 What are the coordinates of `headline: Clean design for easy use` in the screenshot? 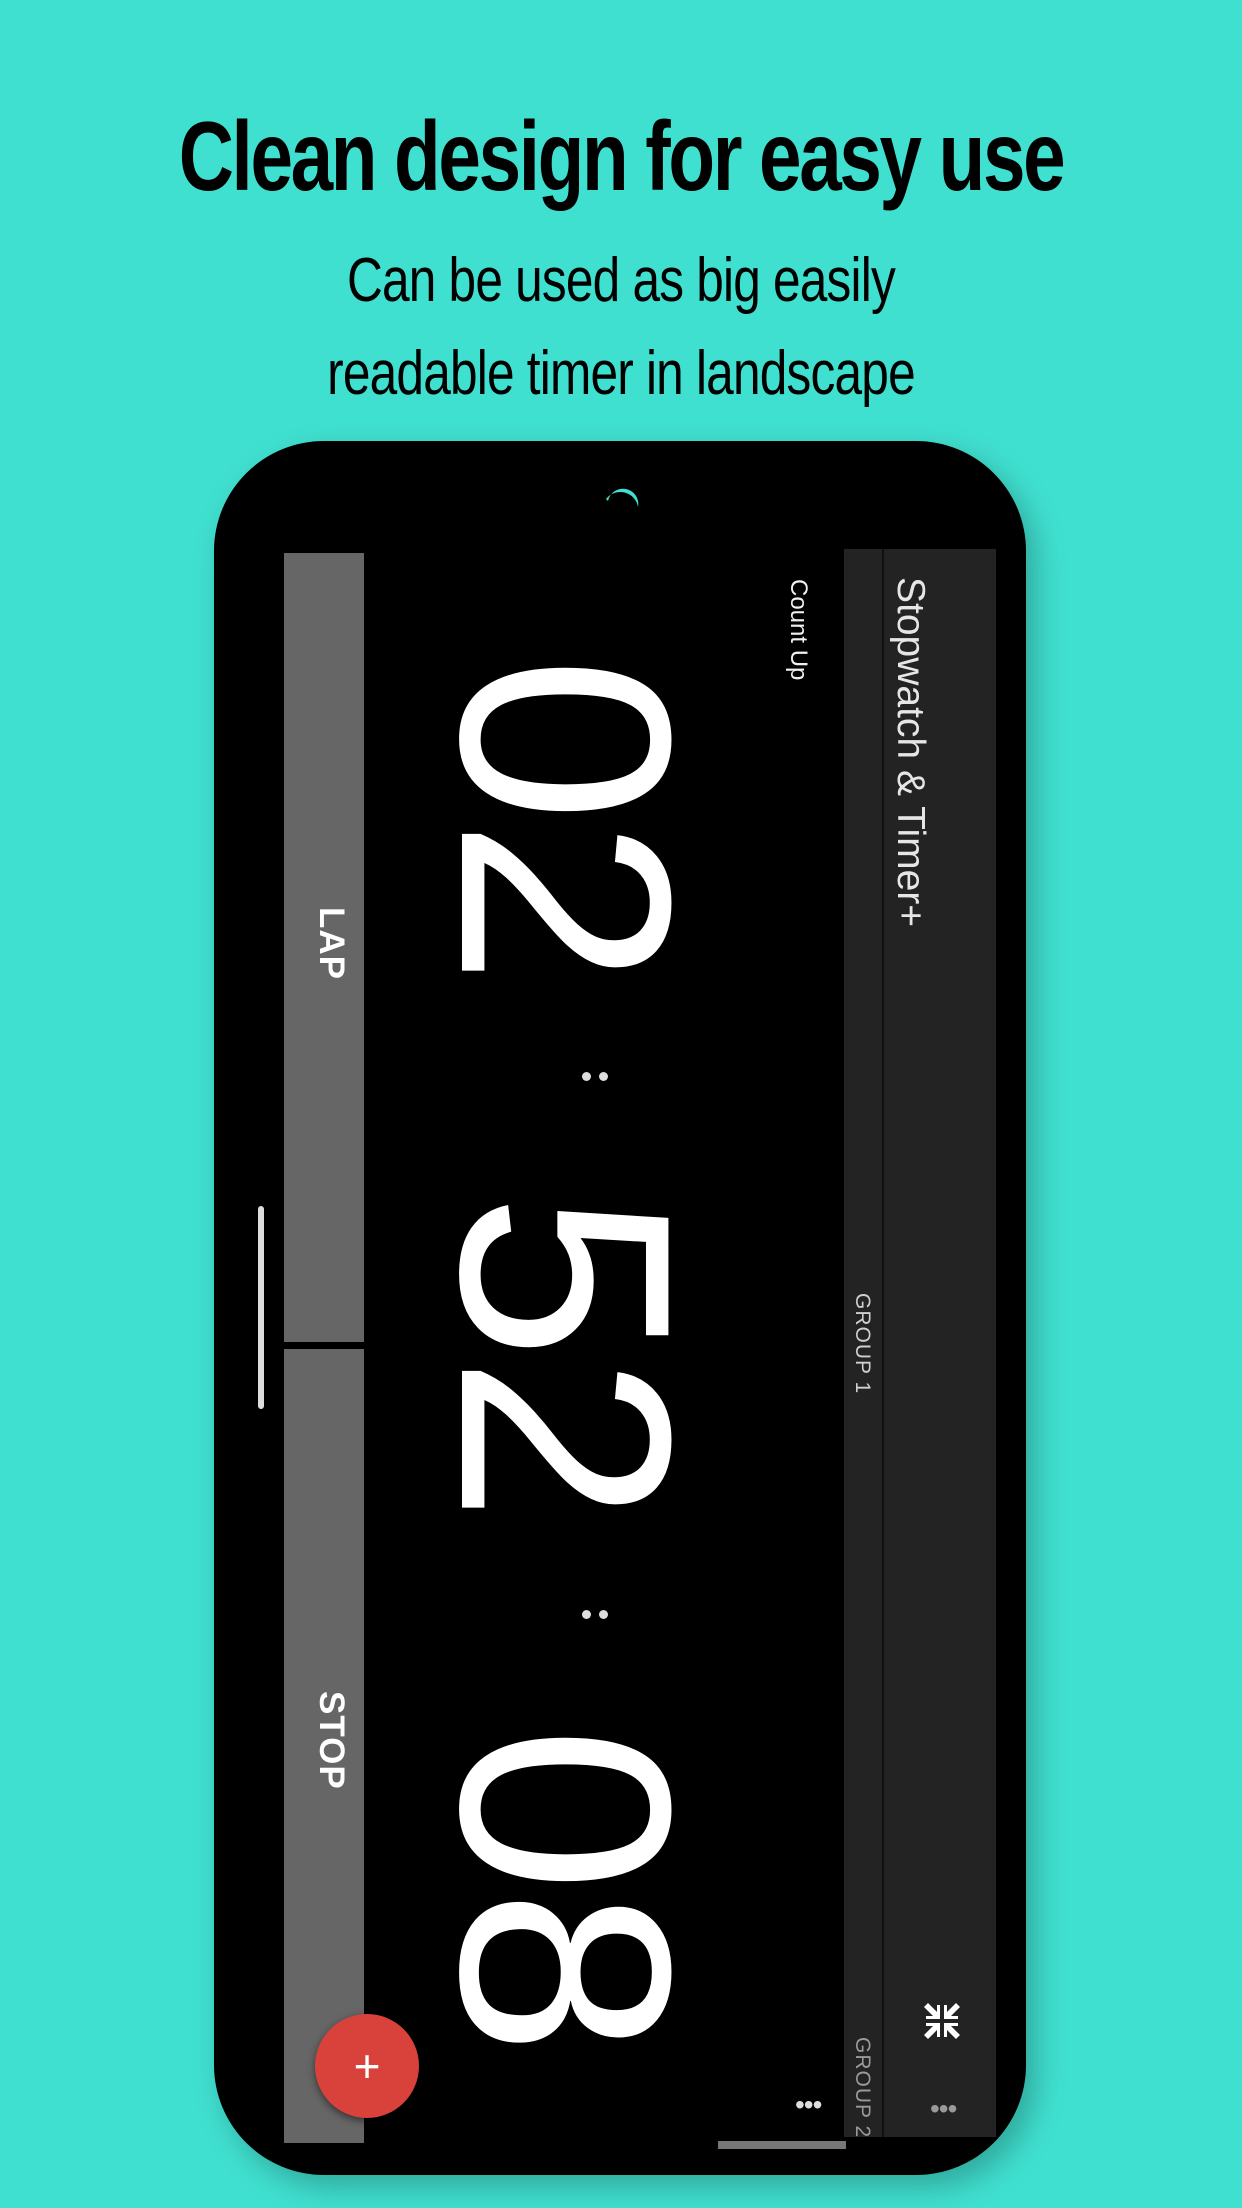 It's located at (622, 156).